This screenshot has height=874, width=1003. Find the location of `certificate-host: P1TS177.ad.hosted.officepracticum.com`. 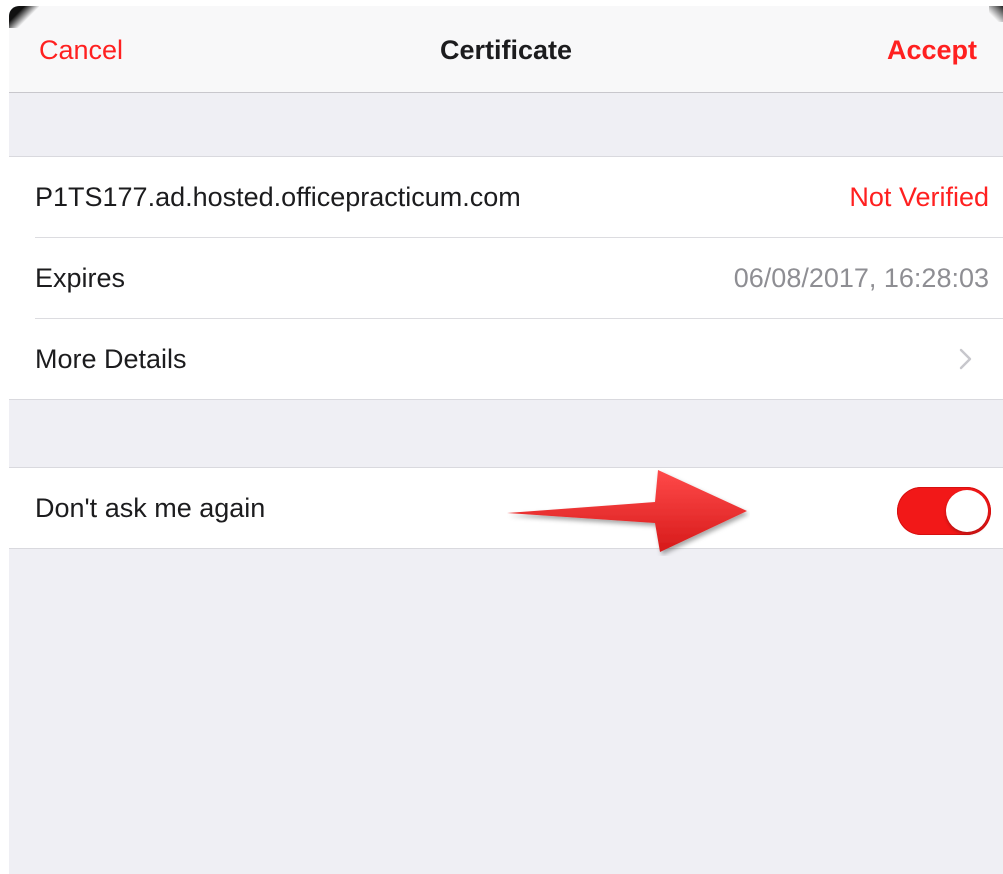

certificate-host: P1TS177.ad.hosted.officepracticum.com is located at coordinates (278, 197).